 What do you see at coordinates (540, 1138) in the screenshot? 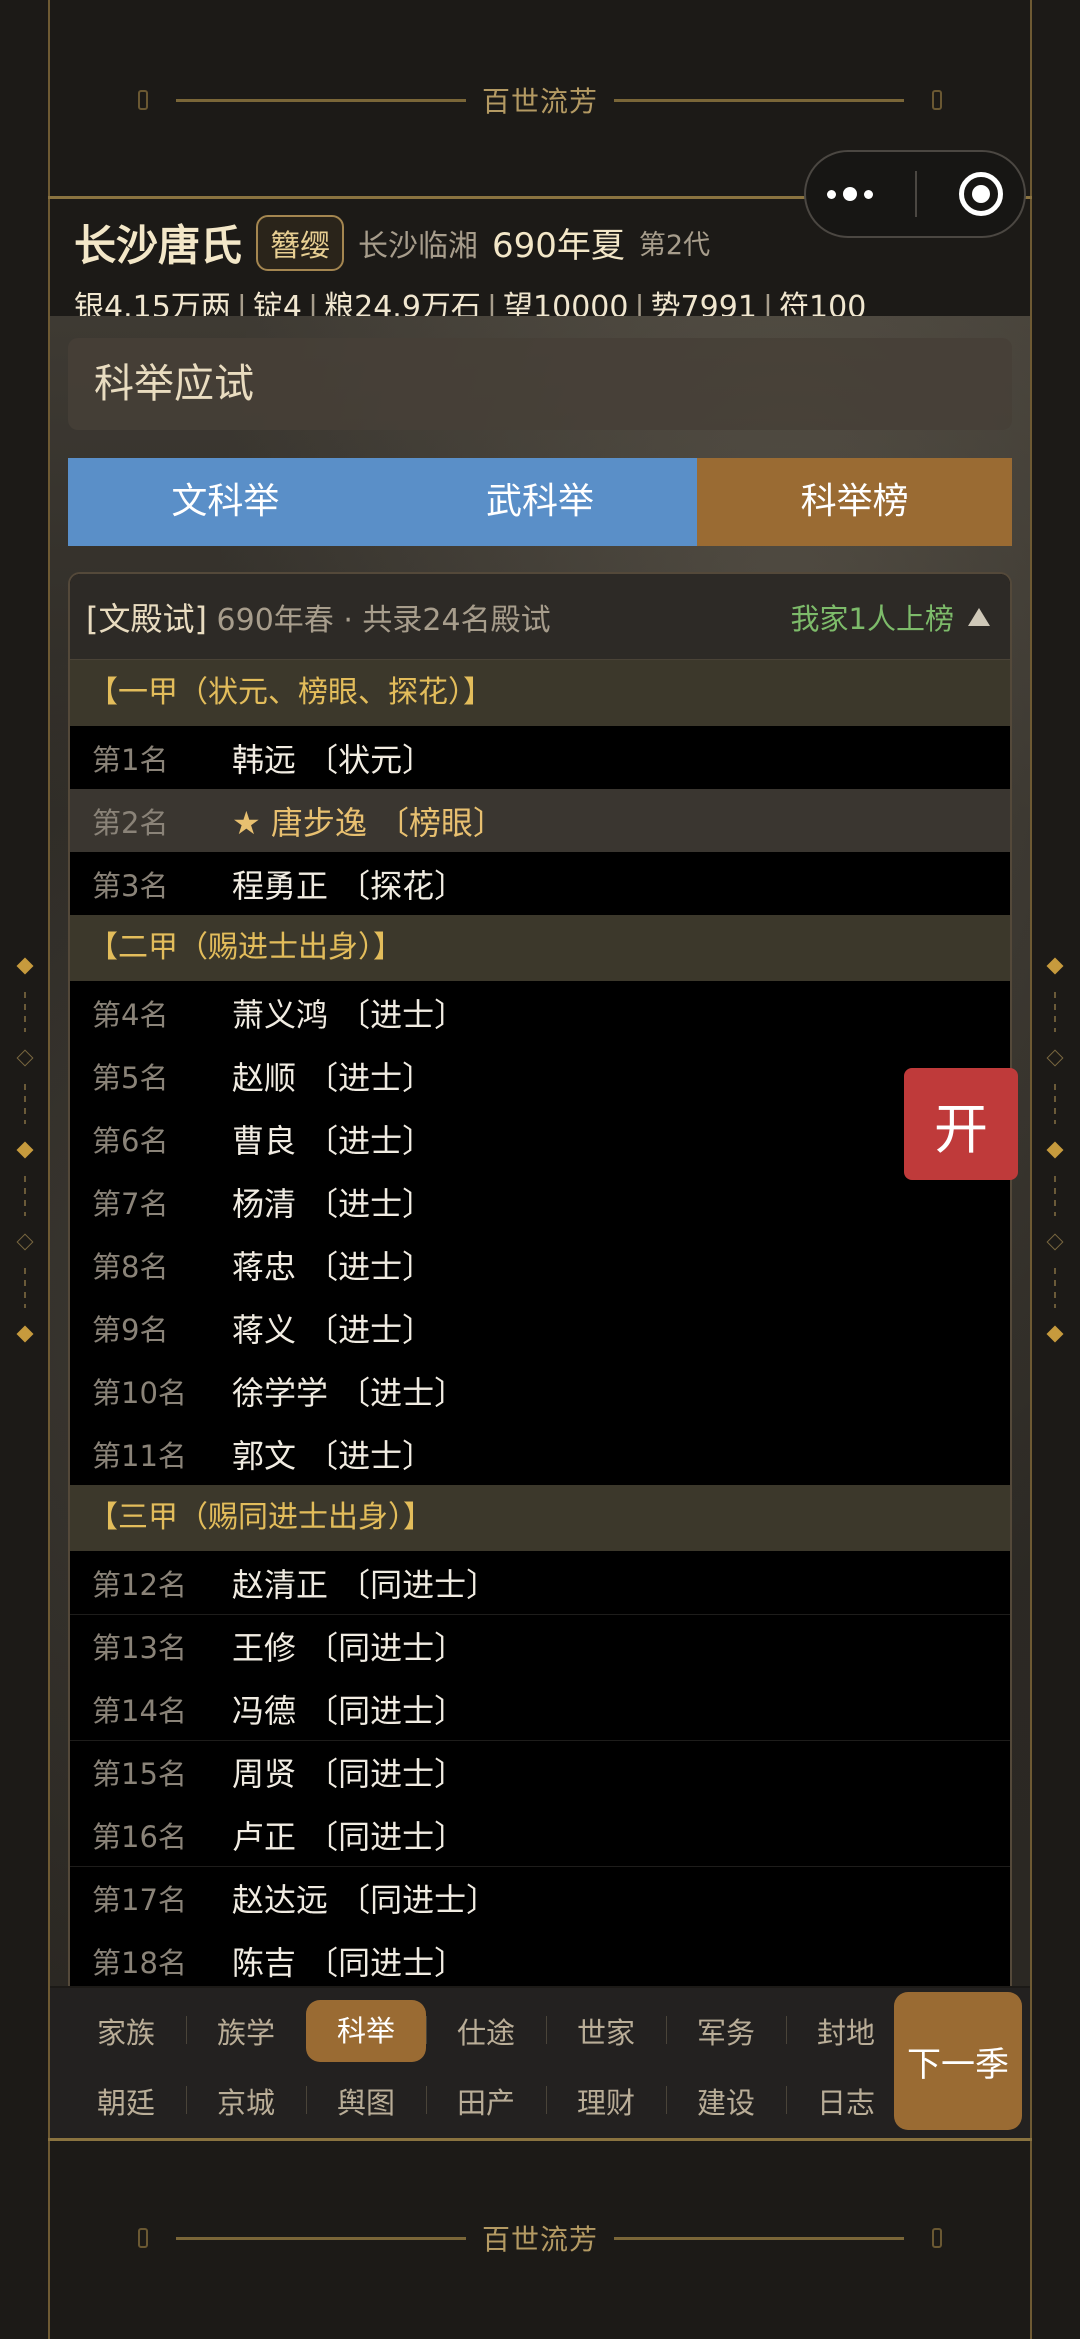
I see `table-row: 第6名 曹良 〔进士〕` at bounding box center [540, 1138].